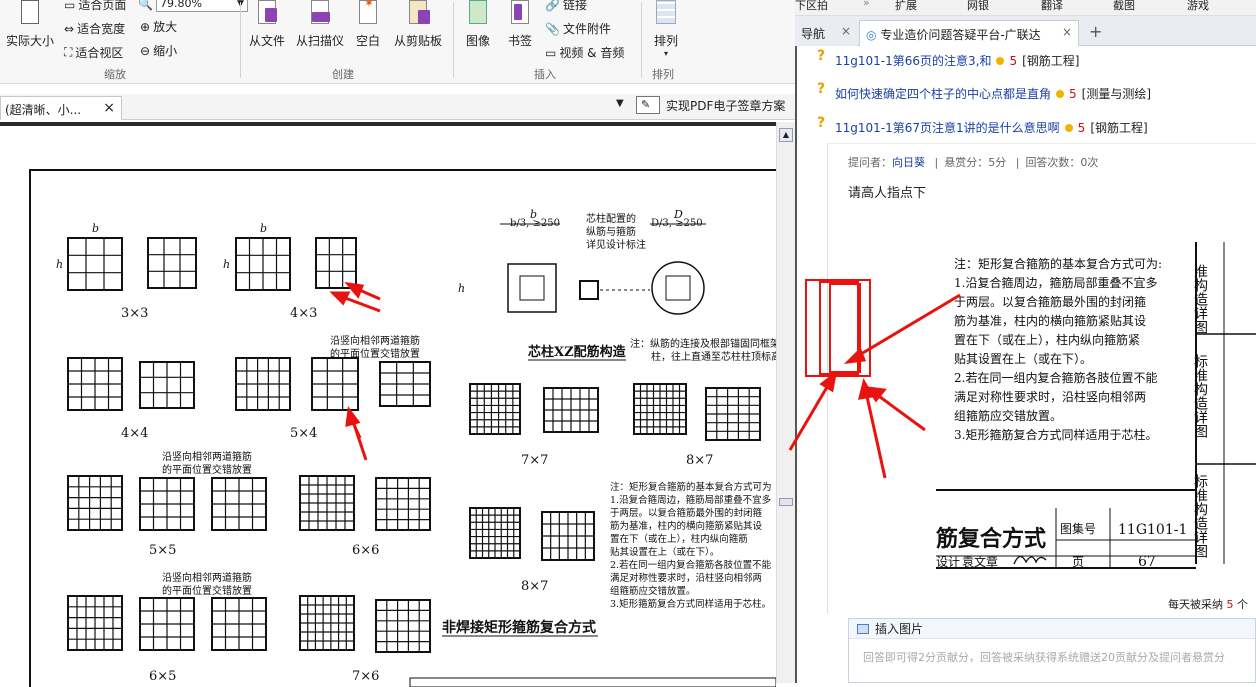  Describe the element at coordinates (1052, 657) in the screenshot. I see `answer-input: 回答即可得2分贡献分，回答被采纳获得系统赠送20贡献分及提问者悬赏分` at that location.